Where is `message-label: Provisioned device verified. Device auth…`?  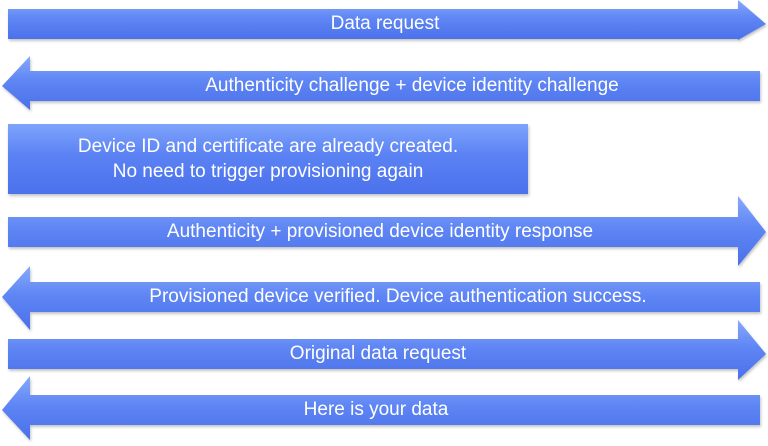
message-label: Provisioned device verified. Device auth… is located at coordinates (398, 296).